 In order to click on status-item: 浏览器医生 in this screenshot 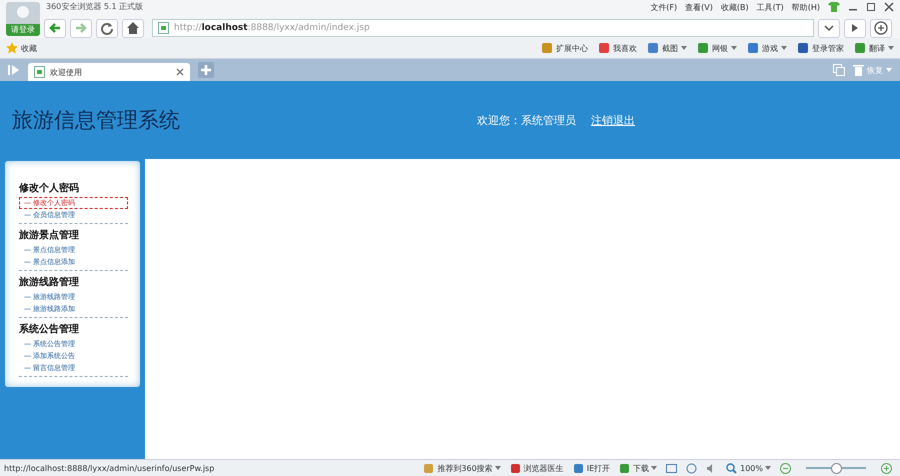, I will do `click(537, 468)`.